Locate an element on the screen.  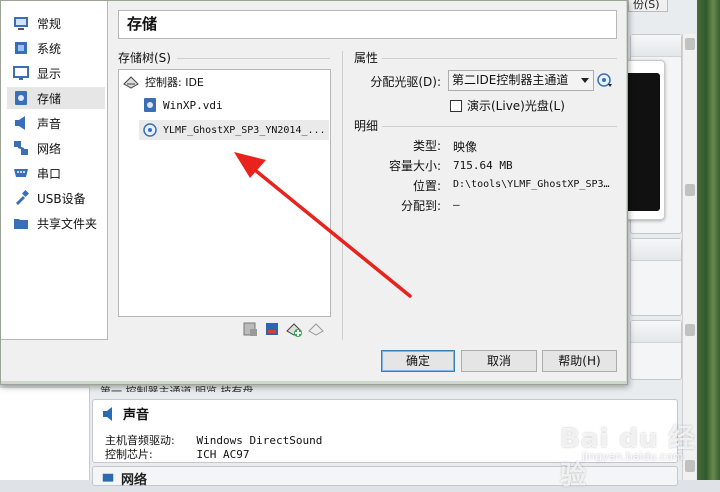
tree-item-hard-disk: WinXP.vdi is located at coordinates (183, 105).